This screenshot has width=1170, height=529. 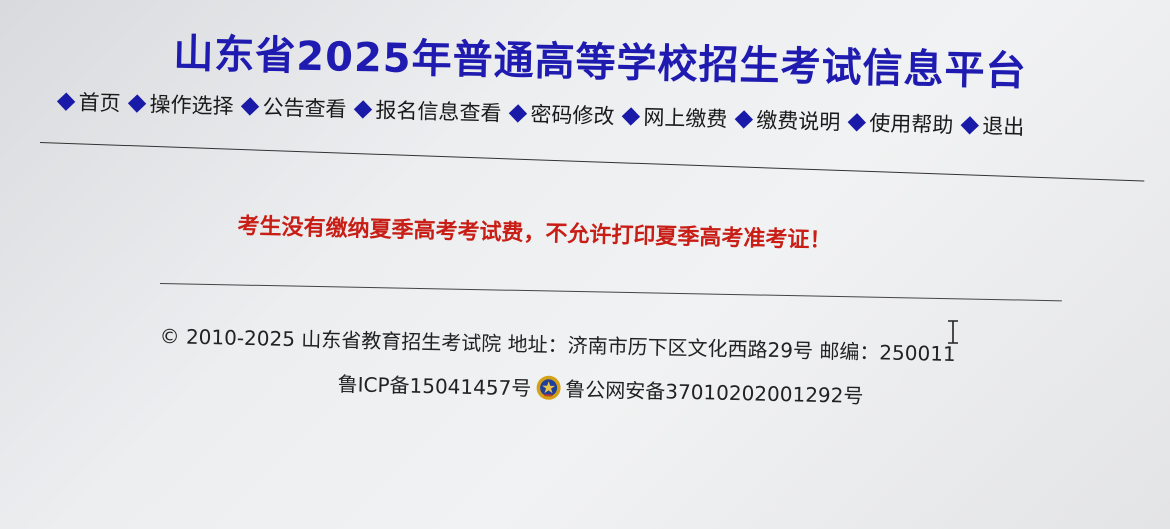 I want to click on nav-item-logout: 退出, so click(x=992, y=126).